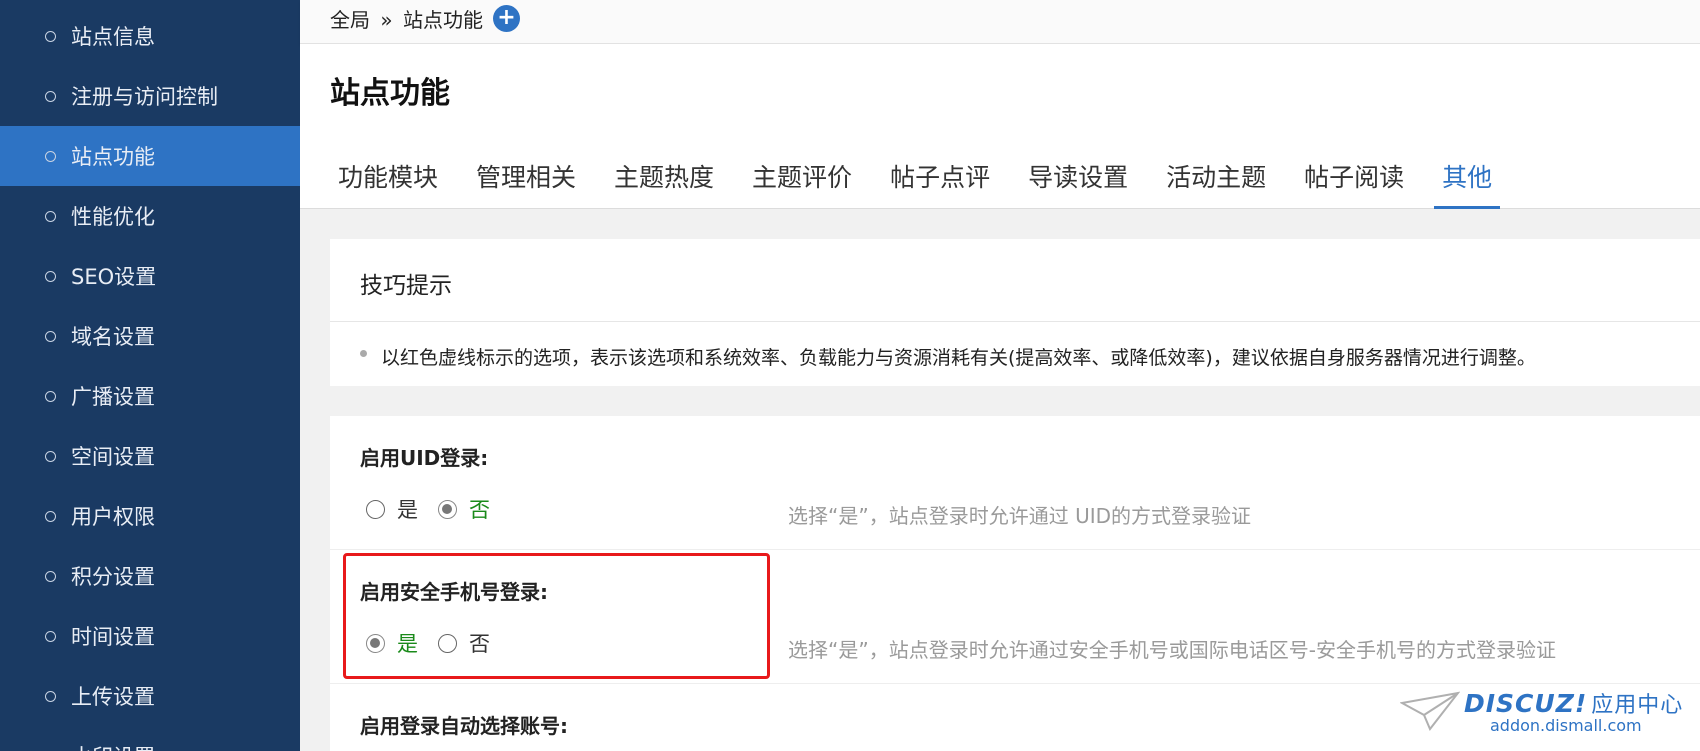 This screenshot has height=751, width=1700. I want to click on setting-label: 启用安全手机号登录:, so click(454, 592).